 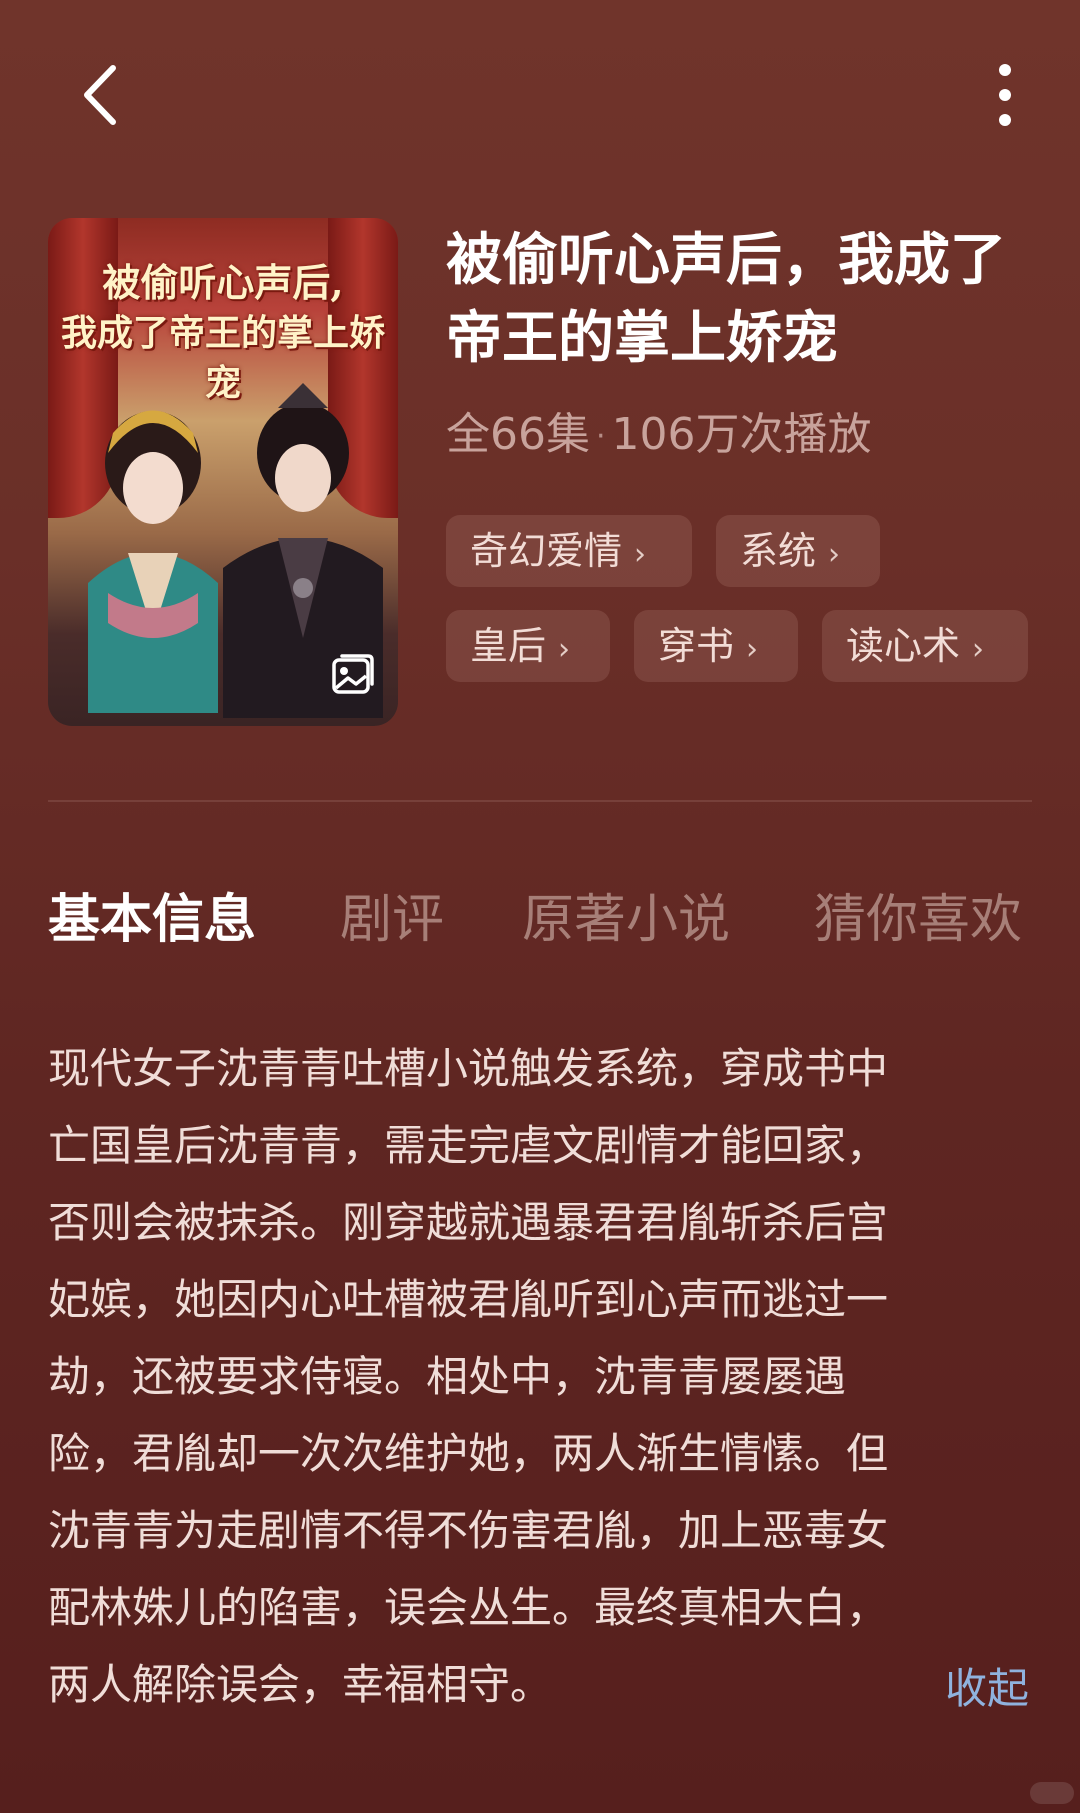 What do you see at coordinates (392, 920) in the screenshot?
I see `tab-reviews: 剧评` at bounding box center [392, 920].